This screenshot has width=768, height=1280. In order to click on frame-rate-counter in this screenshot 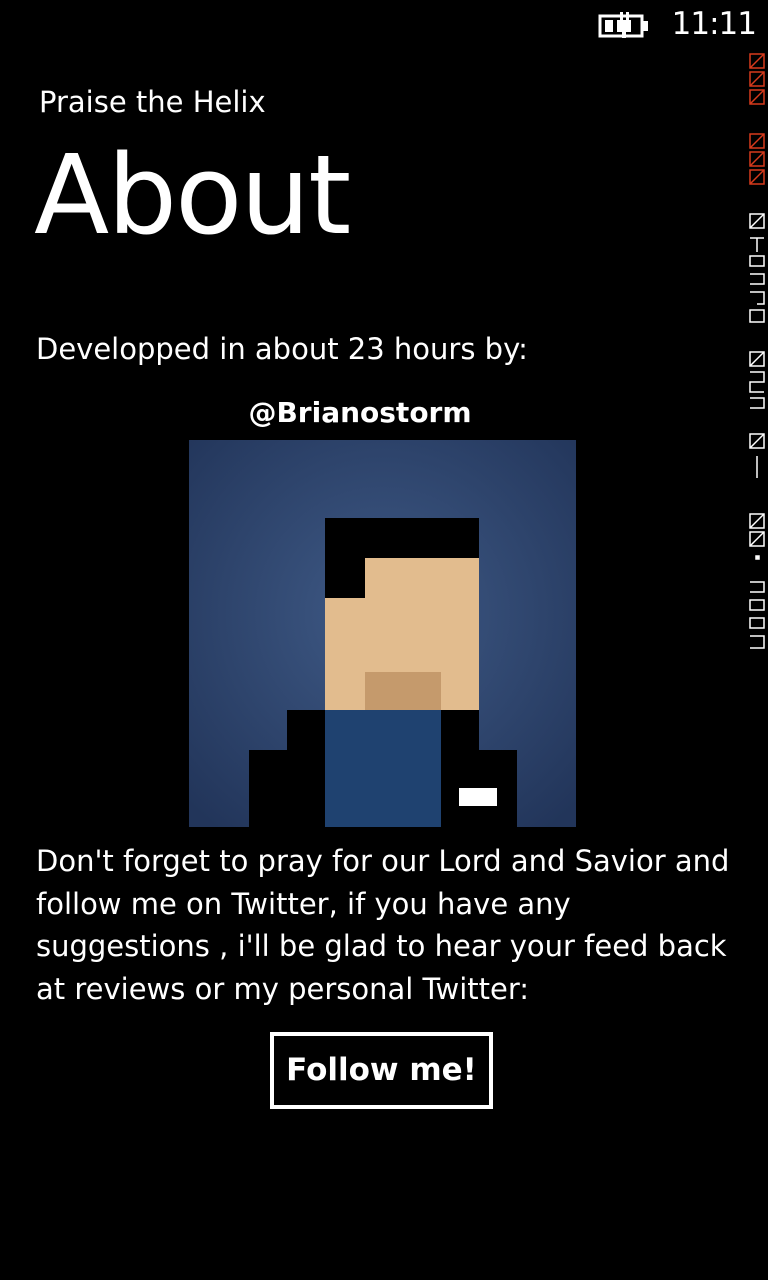, I will do `click(757, 351)`.